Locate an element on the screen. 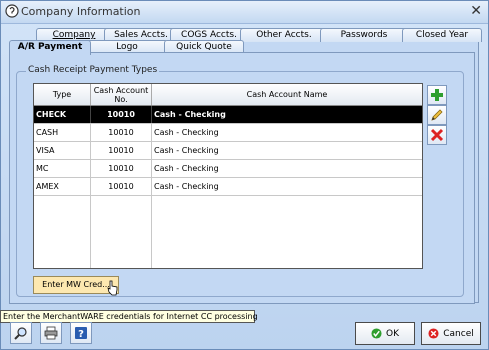 Image resolution: width=489 pixels, height=350 pixels. tab-other-accts-label: Other Accts. is located at coordinates (284, 35).